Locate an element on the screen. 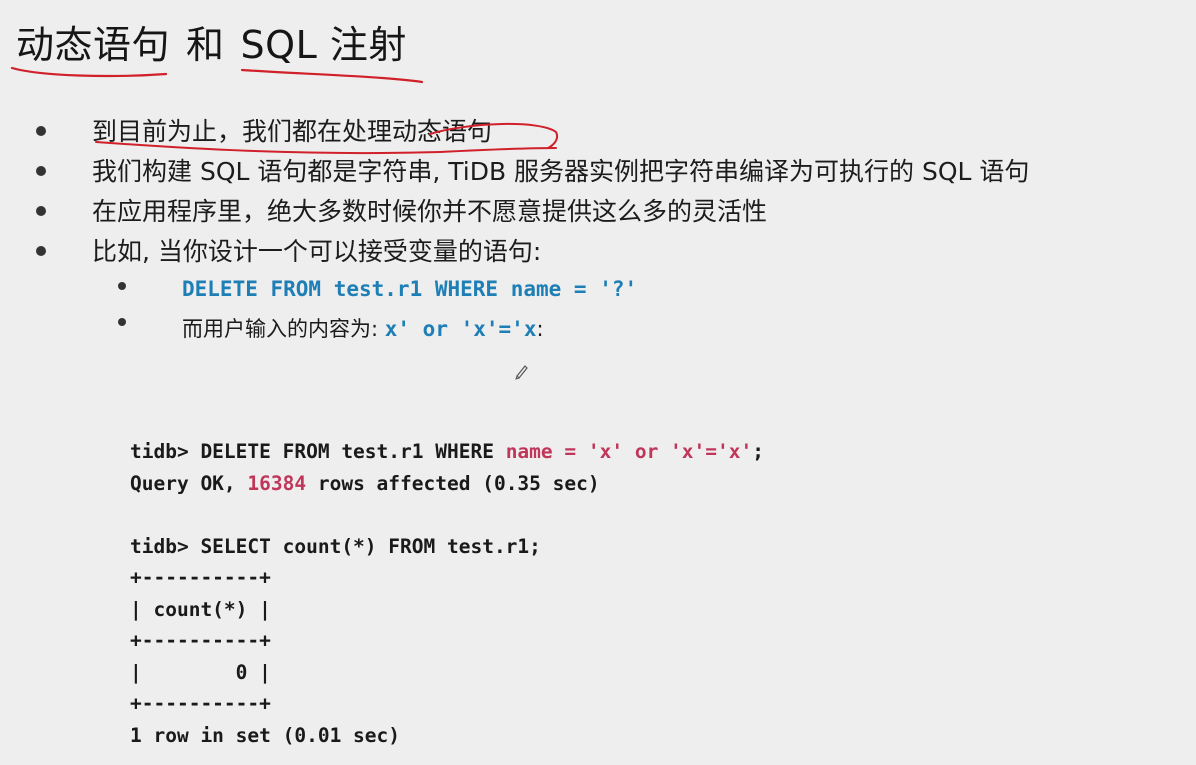  sql-statement-code: DELETE FROM test.r1 WHERE name = '?' is located at coordinates (410, 289).